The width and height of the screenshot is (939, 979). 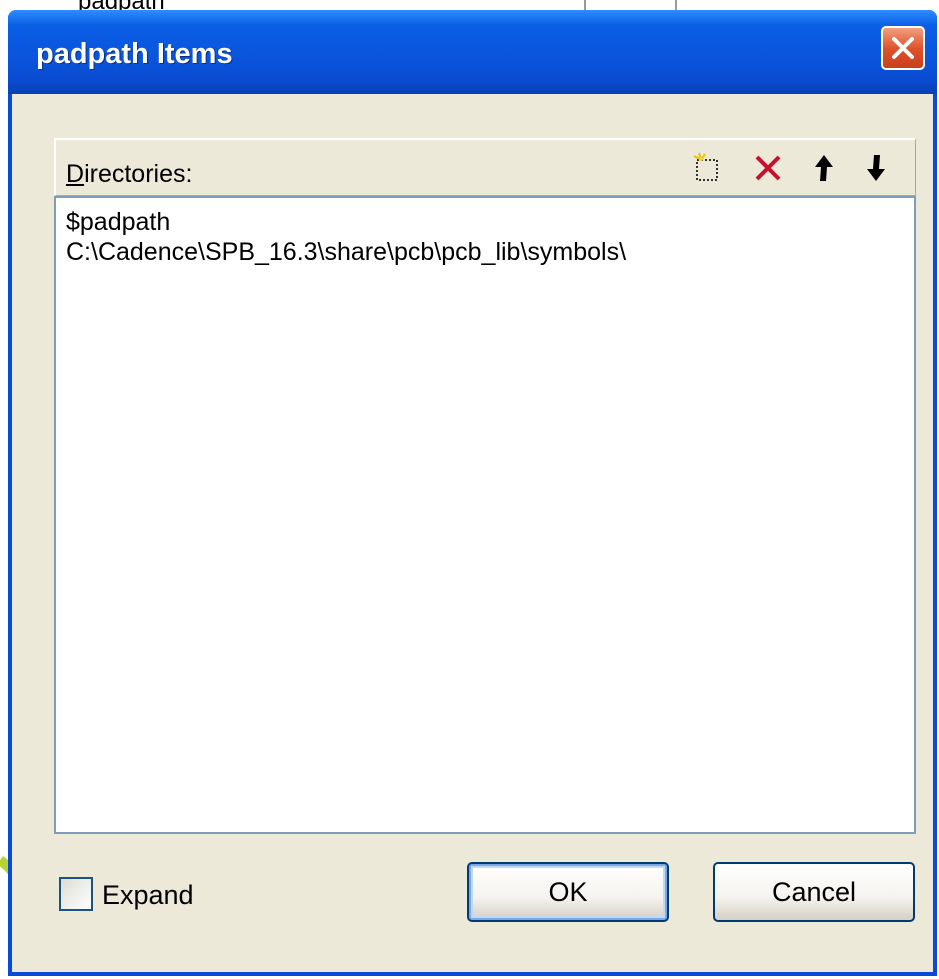 What do you see at coordinates (814, 892) in the screenshot?
I see `cancel-button: Cancel` at bounding box center [814, 892].